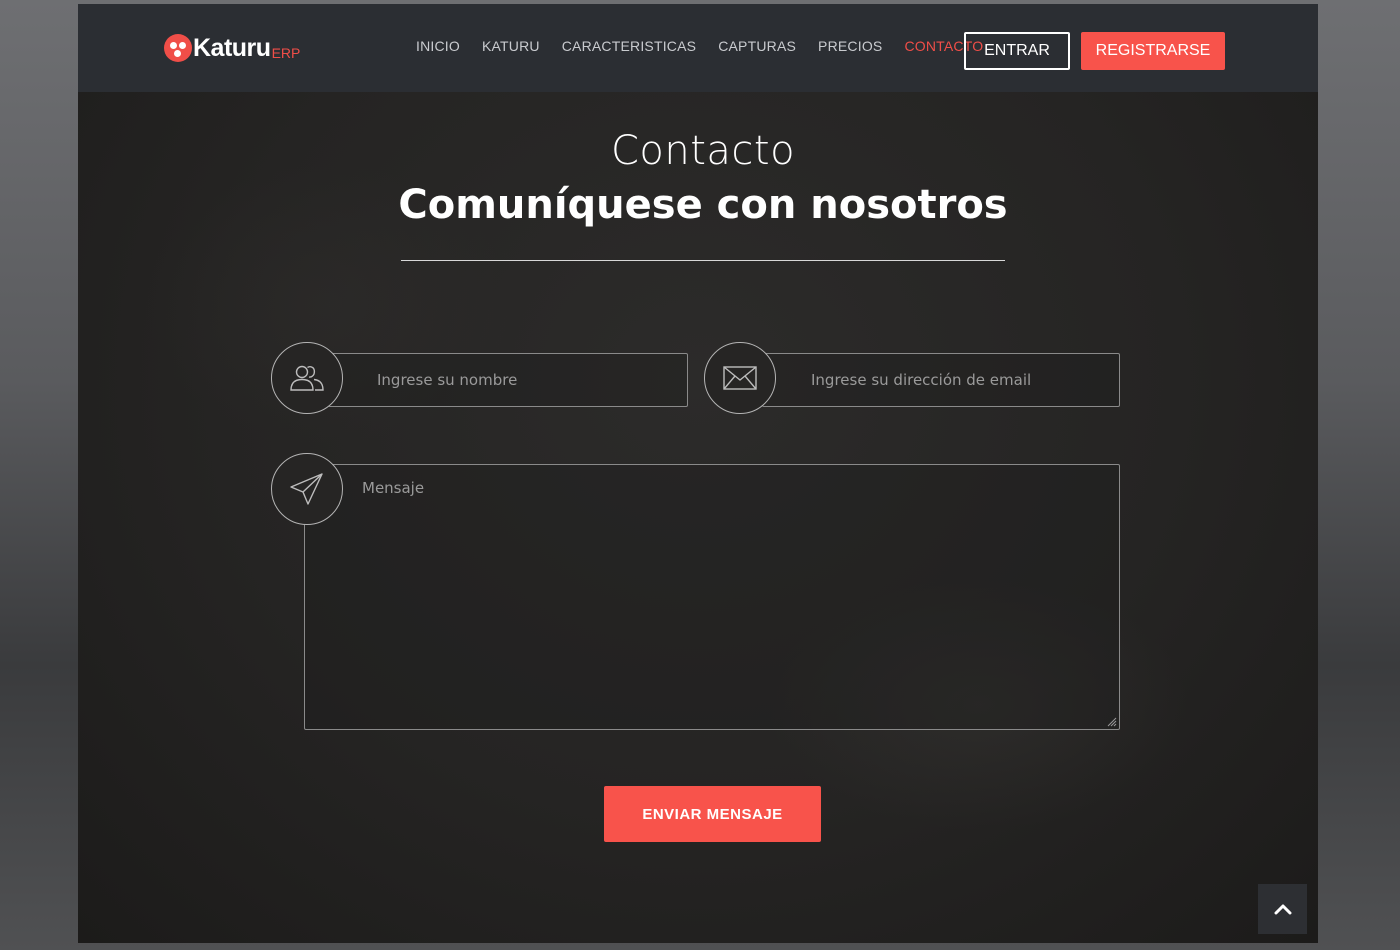 The height and width of the screenshot is (950, 1400). What do you see at coordinates (712, 814) in the screenshot?
I see `submit-button: ENVIAR MENSAJE` at bounding box center [712, 814].